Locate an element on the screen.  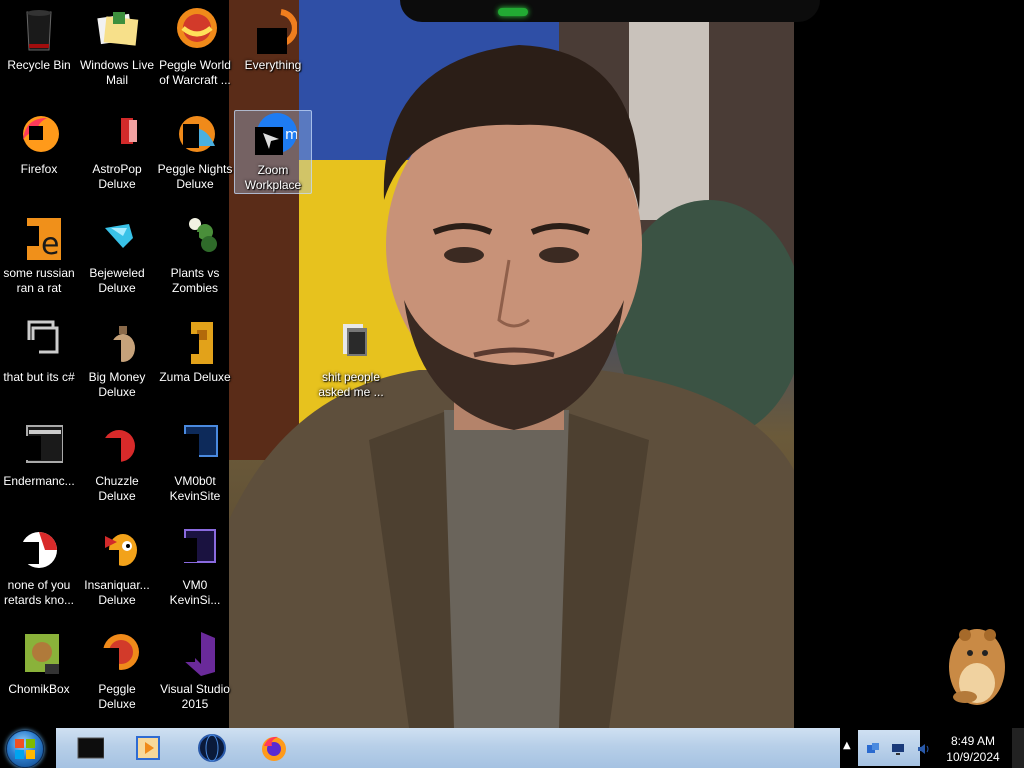
chevron-up-icon: ▲ is located at coordinates (849, 747).